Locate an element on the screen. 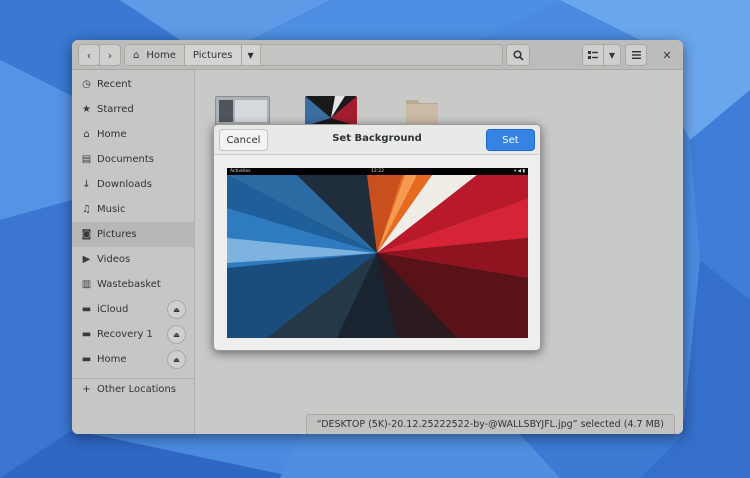 The height and width of the screenshot is (478, 750). camera-icon: ◙ is located at coordinates (86, 234).